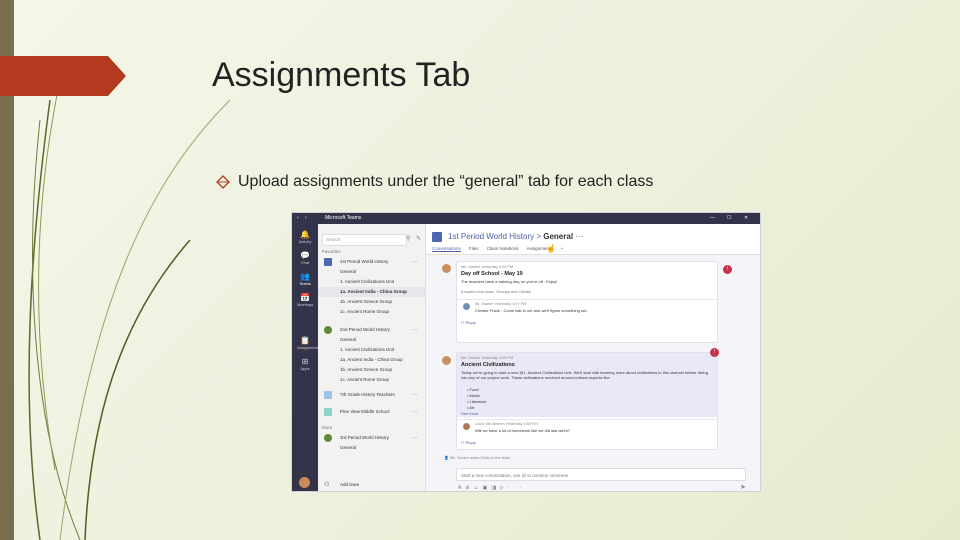  What do you see at coordinates (408, 238) in the screenshot?
I see `filter-icon: ⚲` at bounding box center [408, 238].